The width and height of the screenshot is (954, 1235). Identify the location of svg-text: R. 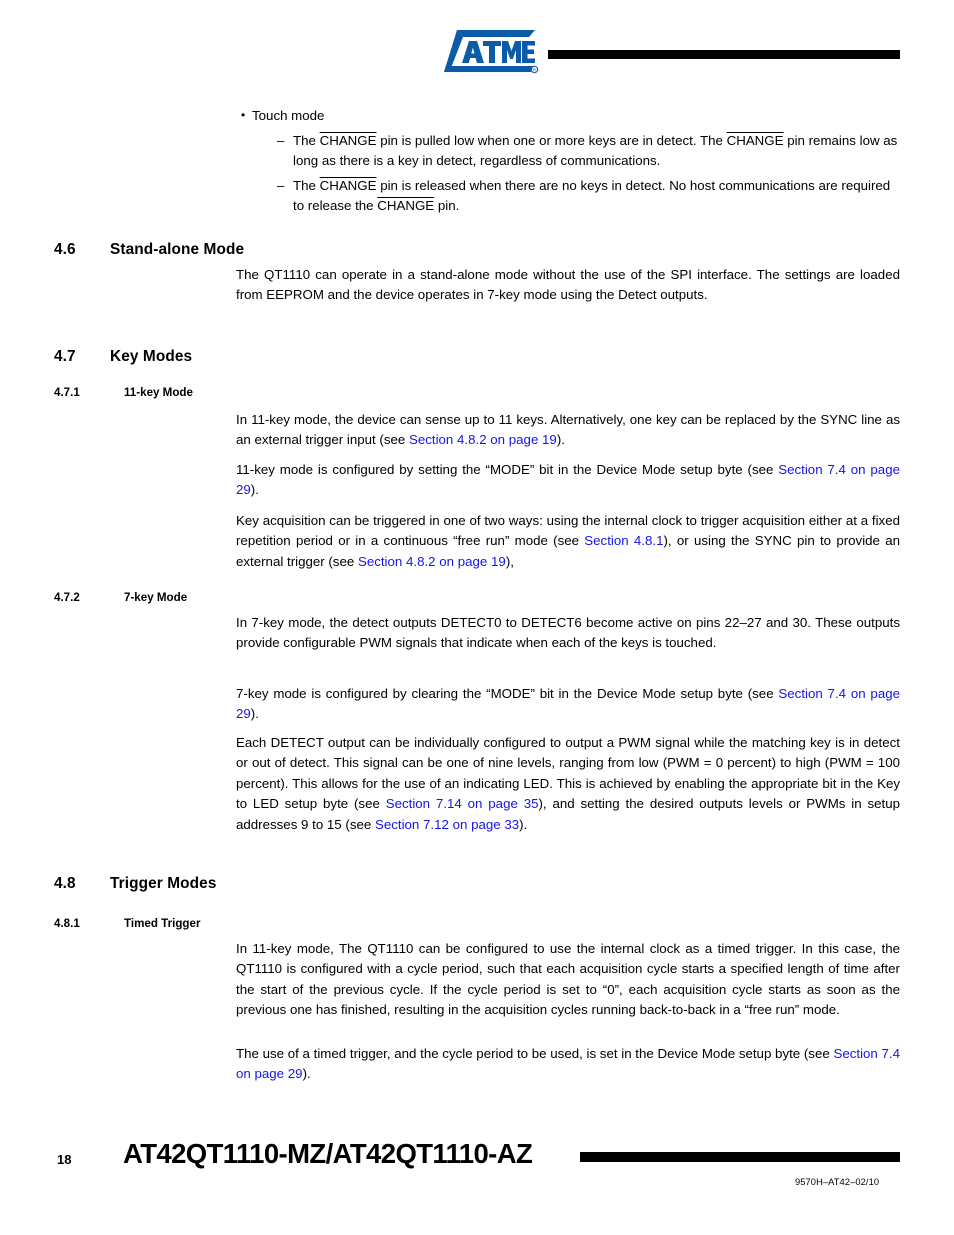
(534, 69).